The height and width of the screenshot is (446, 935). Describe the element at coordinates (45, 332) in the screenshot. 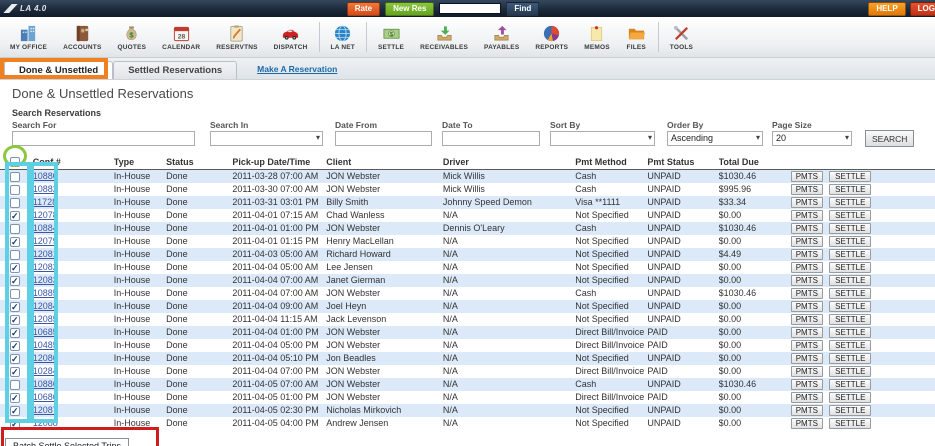

I see `conf-number-link: 10685` at that location.